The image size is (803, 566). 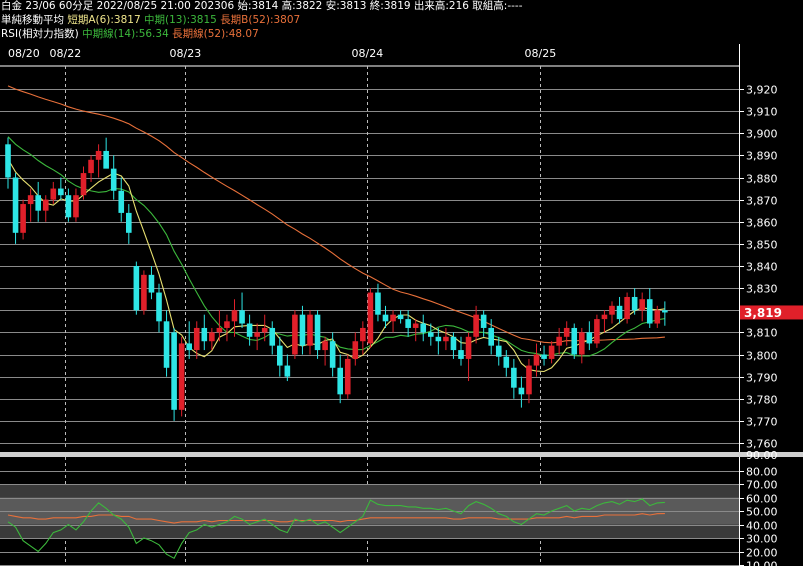 What do you see at coordinates (368, 53) in the screenshot?
I see `date-label: 08/24` at bounding box center [368, 53].